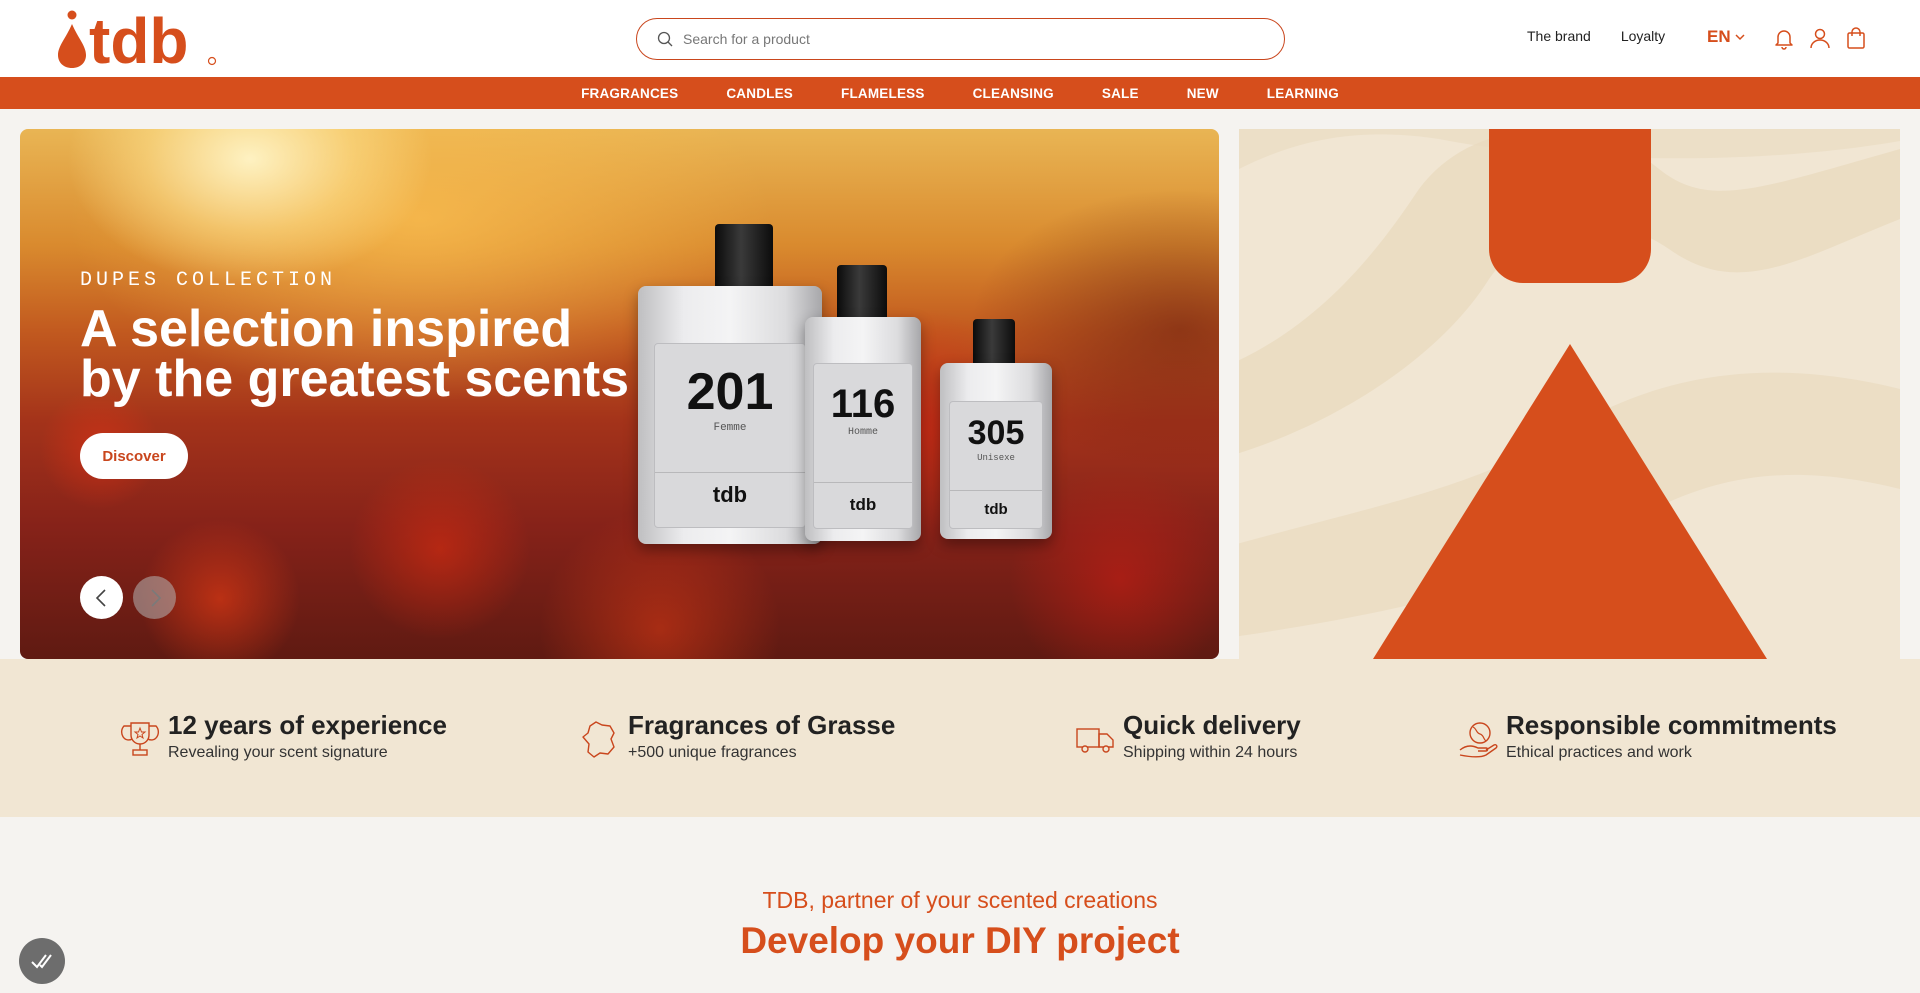 The image size is (1920, 993). What do you see at coordinates (963, 39) in the screenshot?
I see `search-input` at bounding box center [963, 39].